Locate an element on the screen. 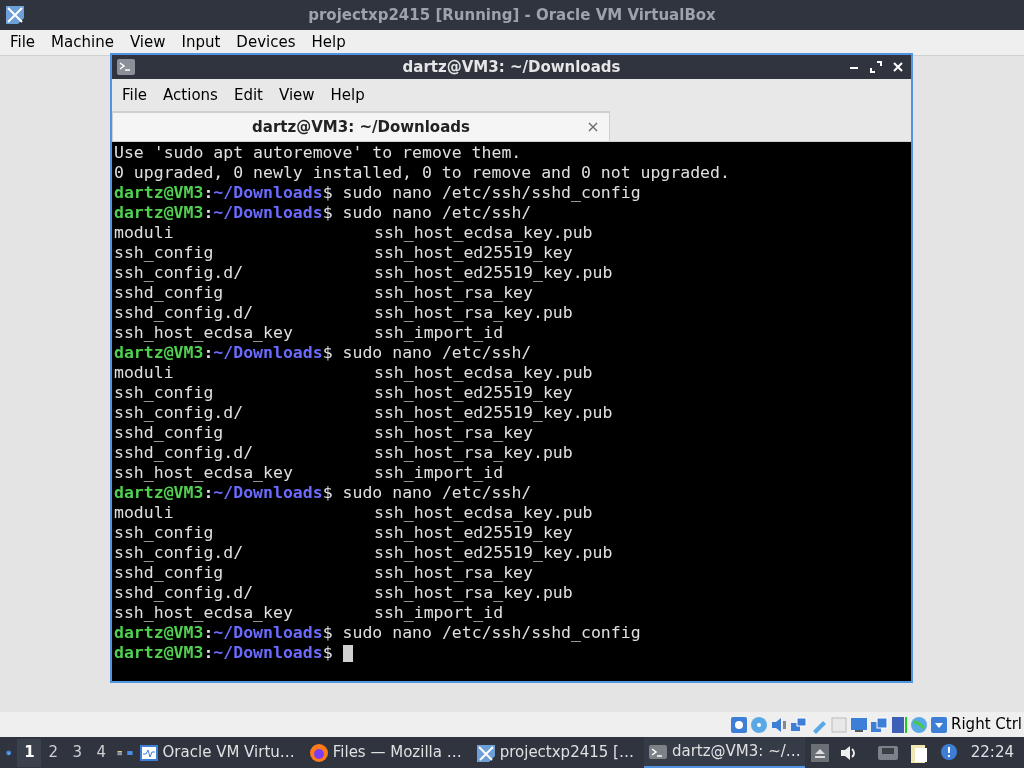  download-icon is located at coordinates (939, 724).